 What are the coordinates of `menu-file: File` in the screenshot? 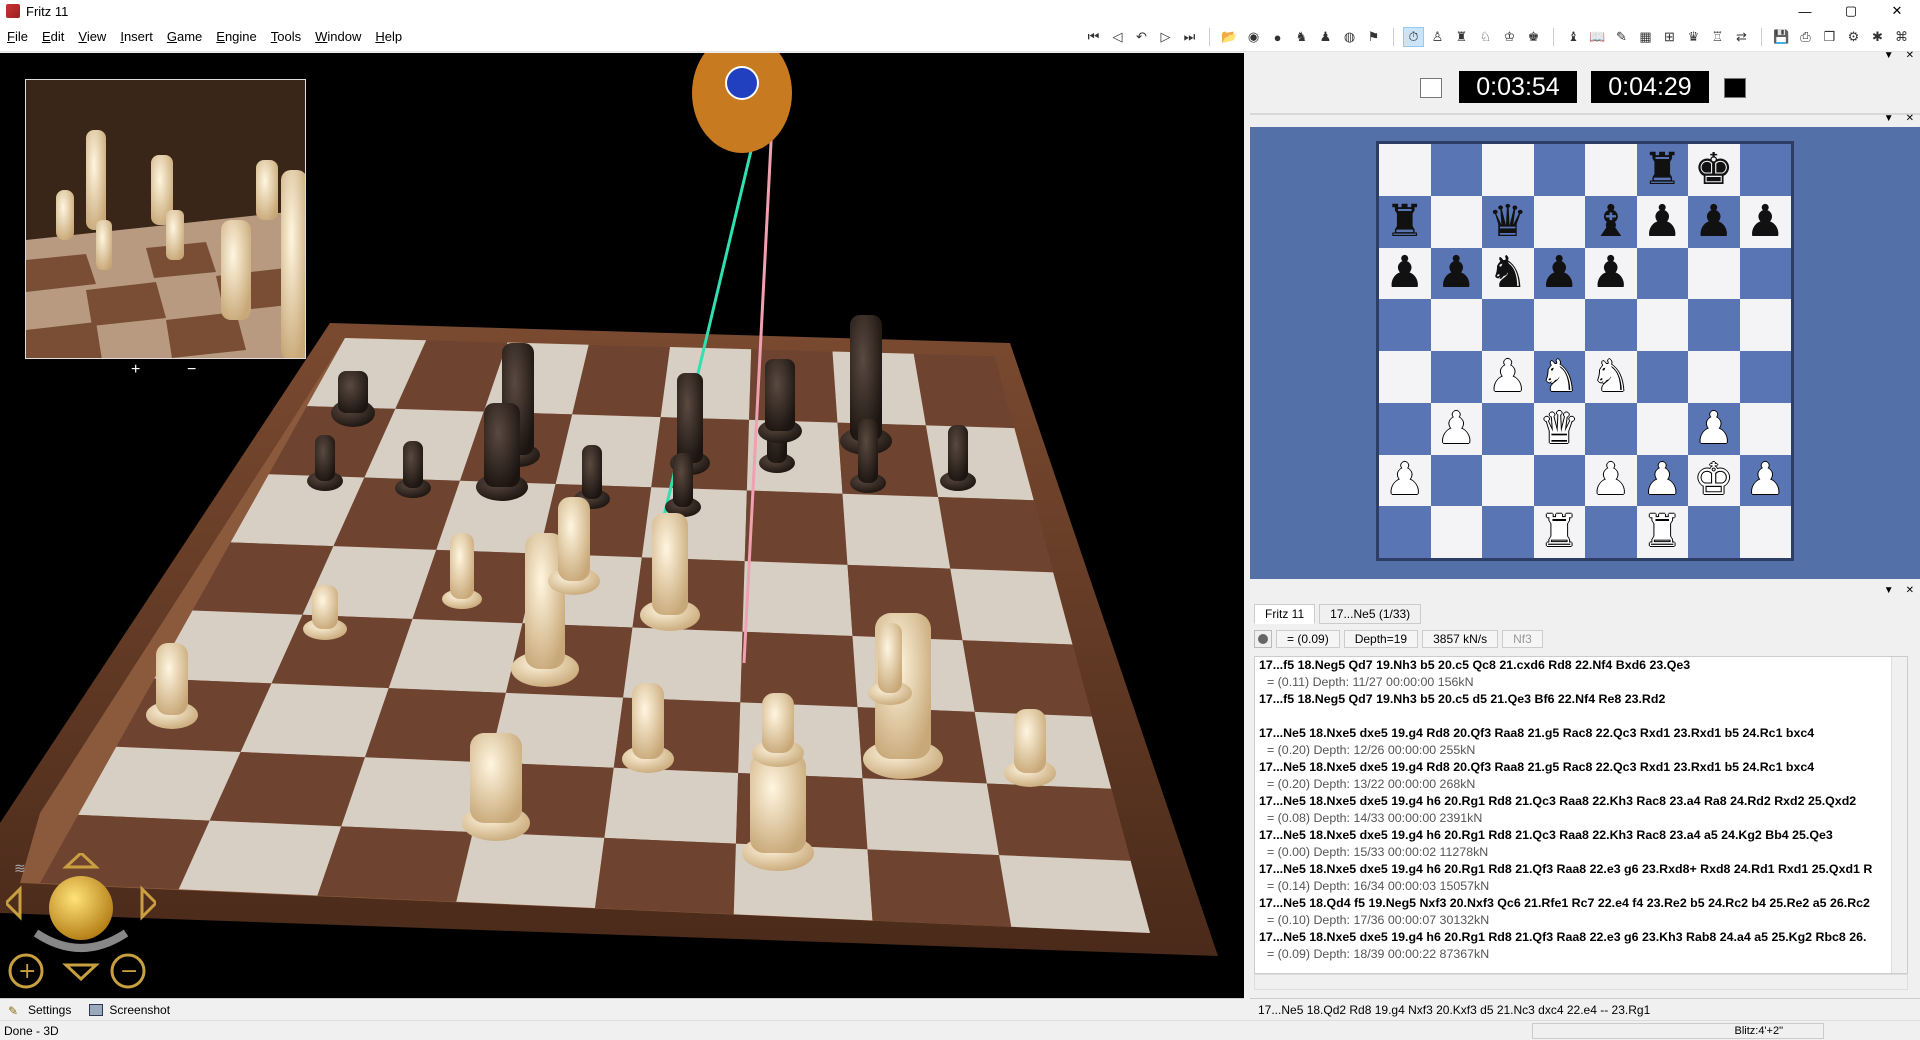 It's located at (17, 36).